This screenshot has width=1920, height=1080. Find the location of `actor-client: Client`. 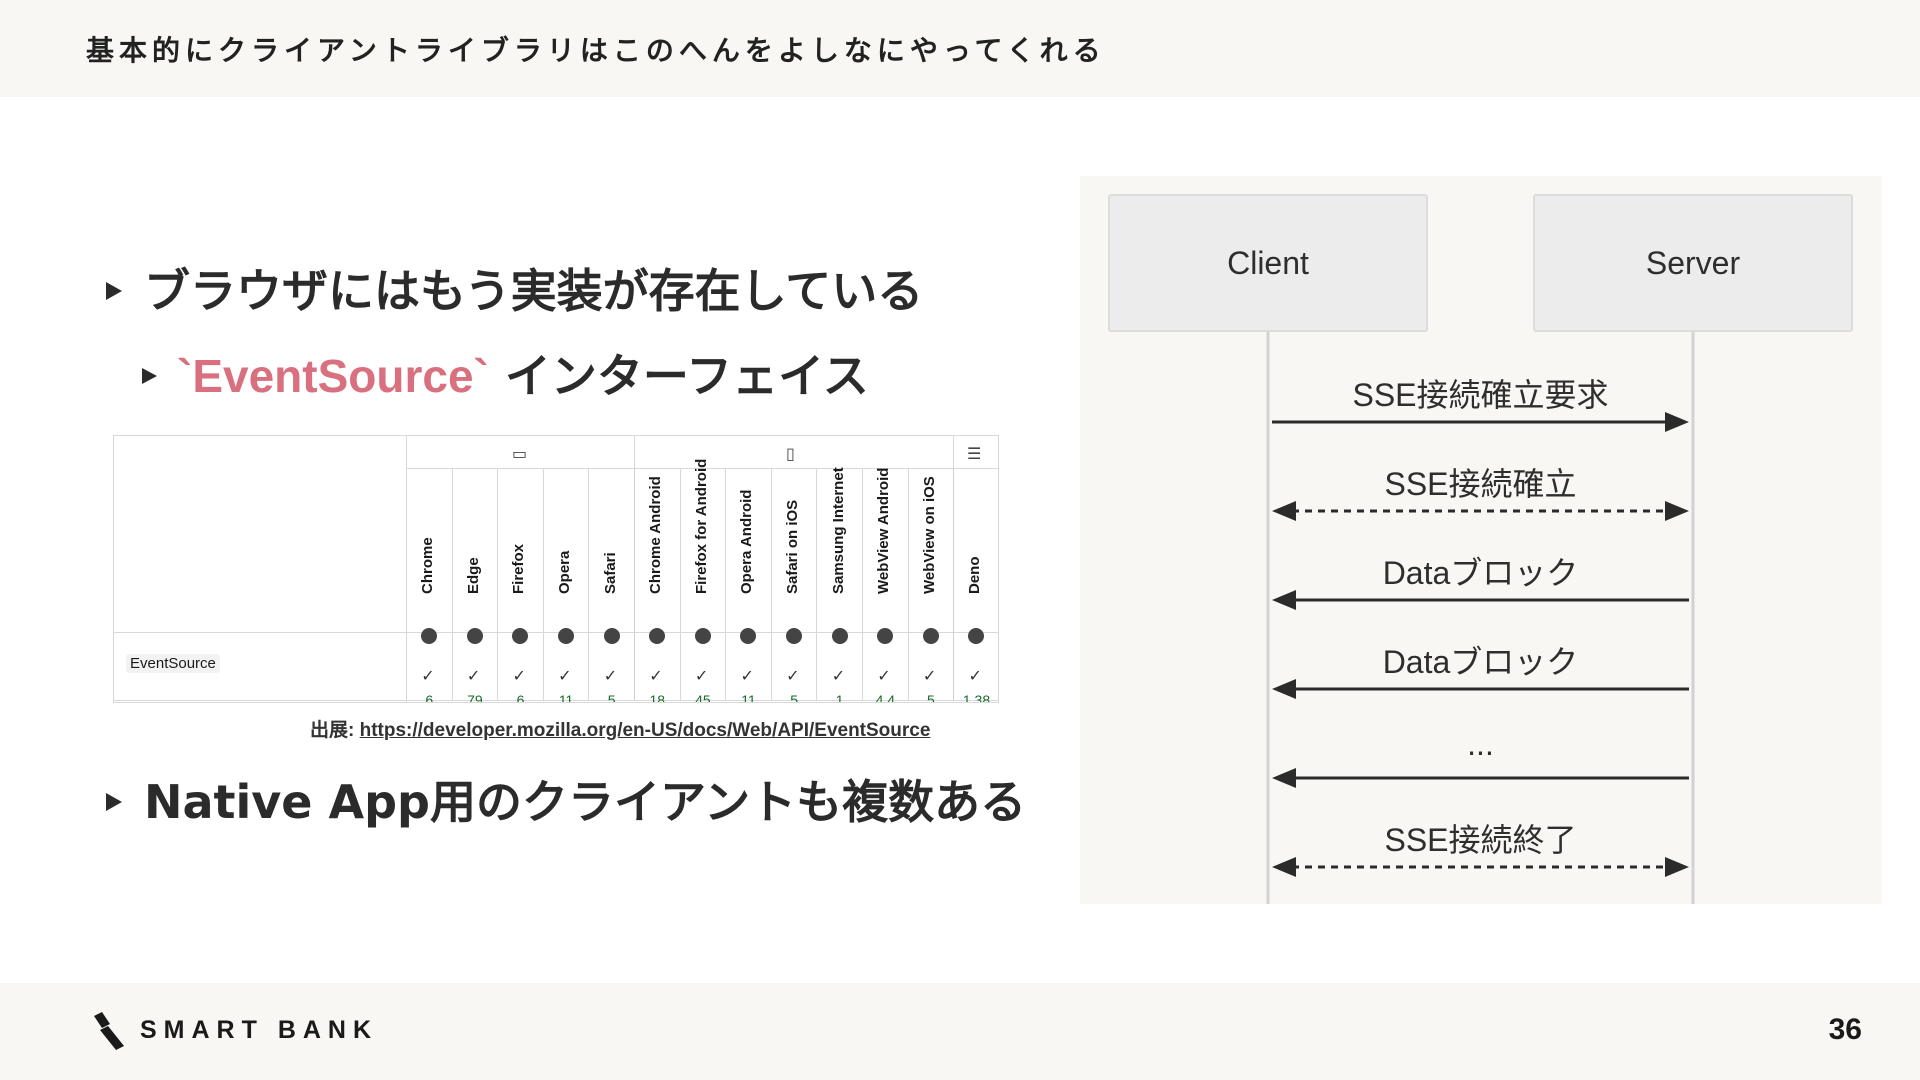

actor-client: Client is located at coordinates (1268, 263).